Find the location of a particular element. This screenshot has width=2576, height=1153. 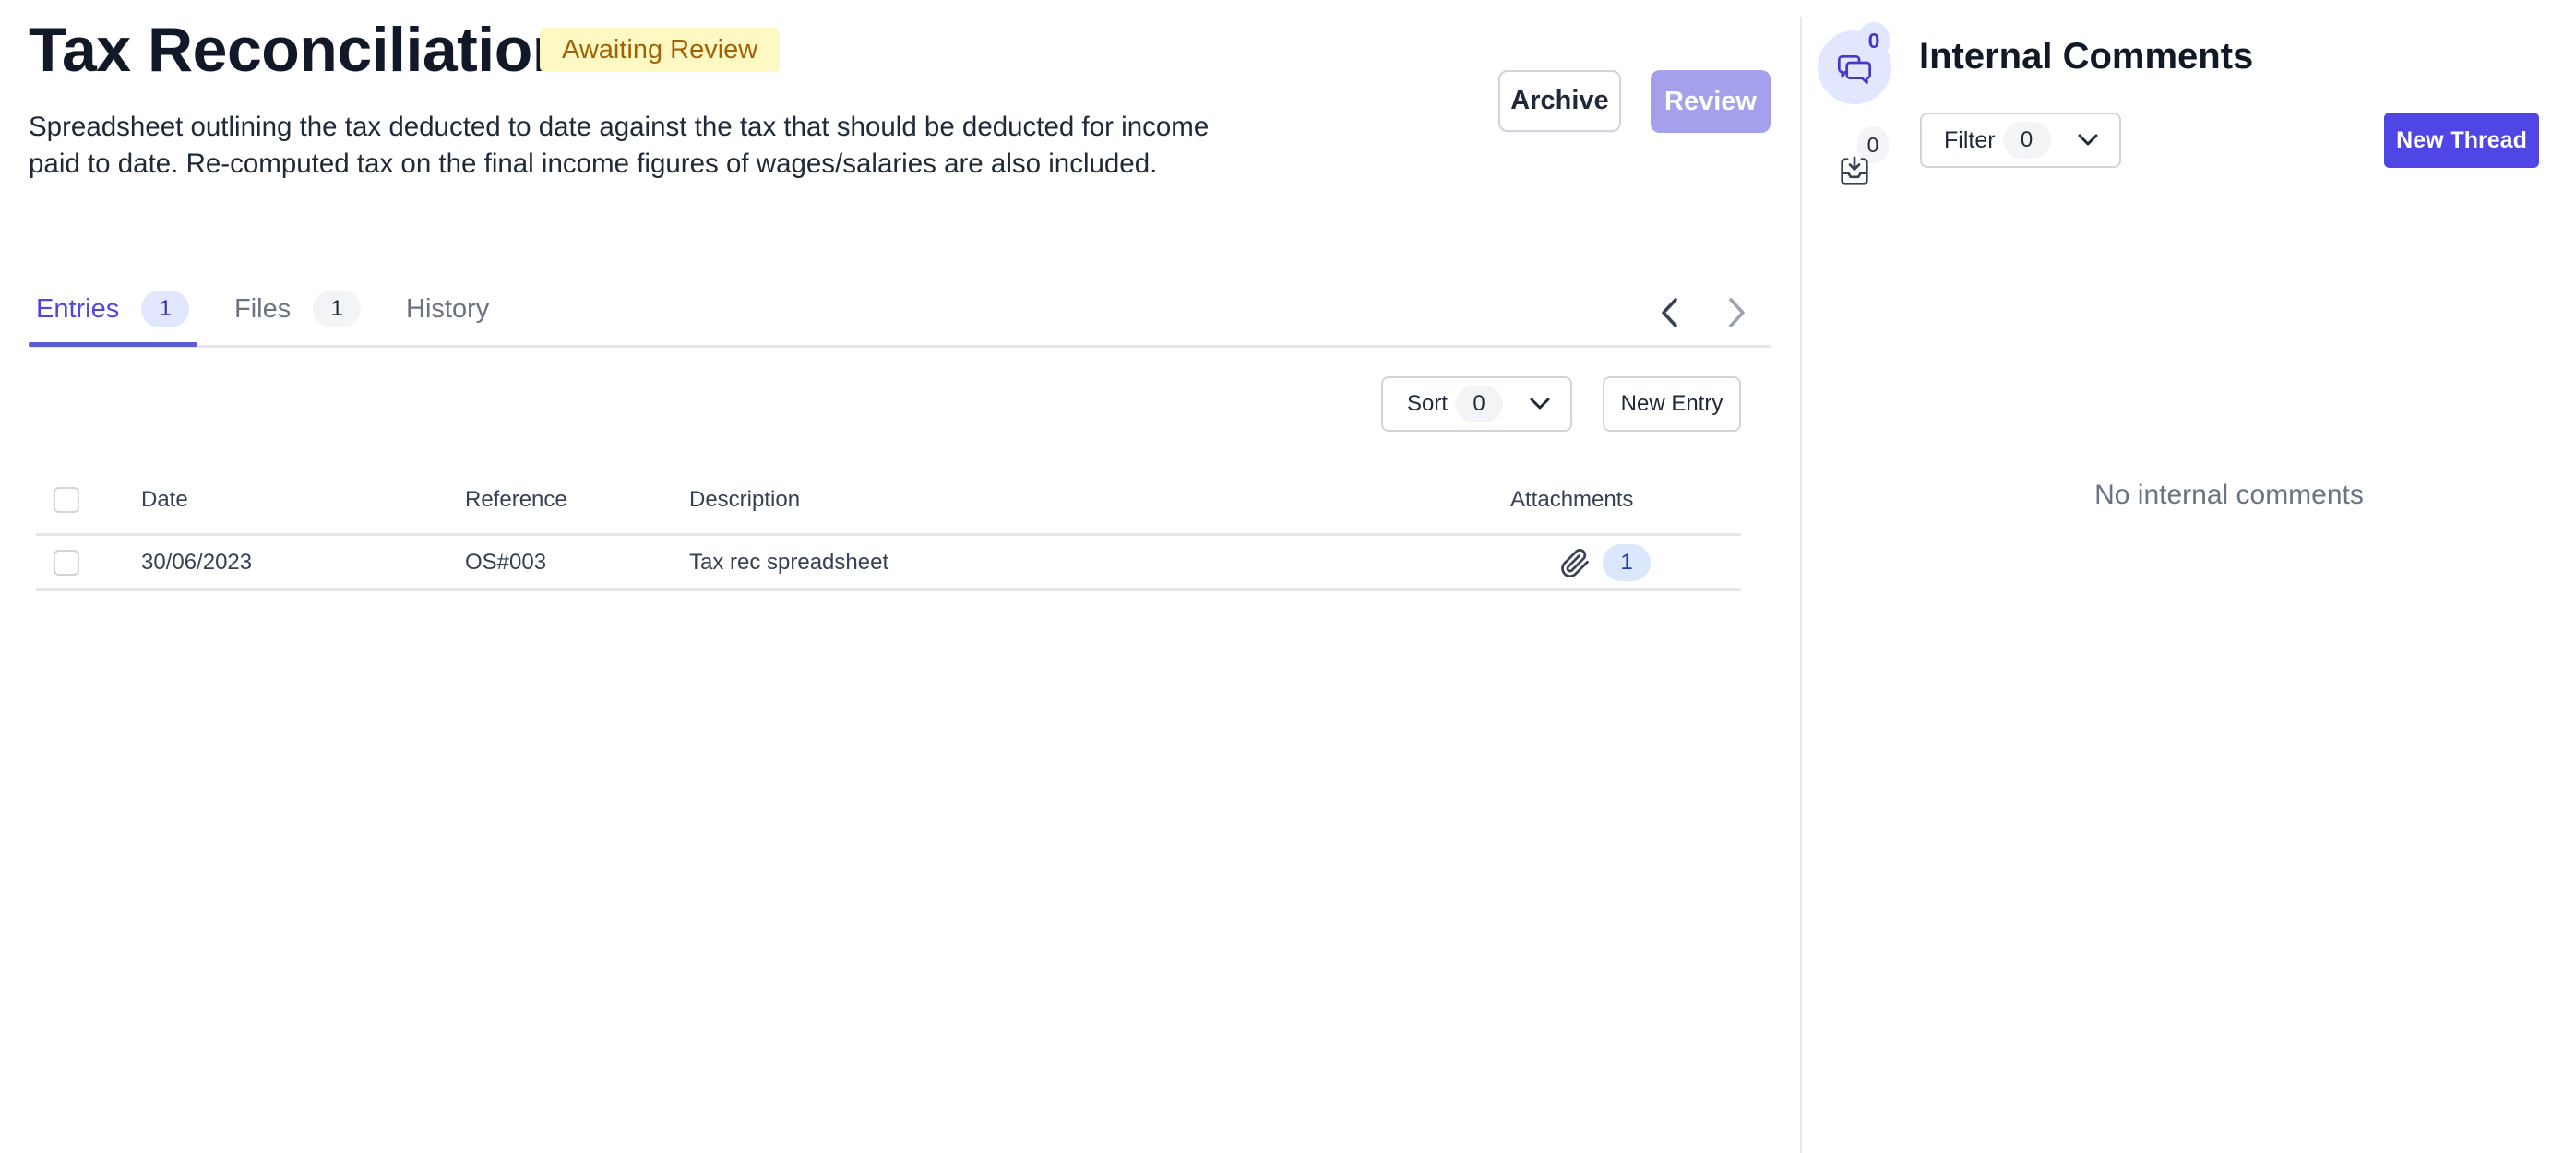

empty-comments-message: No internal comments is located at coordinates (2229, 495).